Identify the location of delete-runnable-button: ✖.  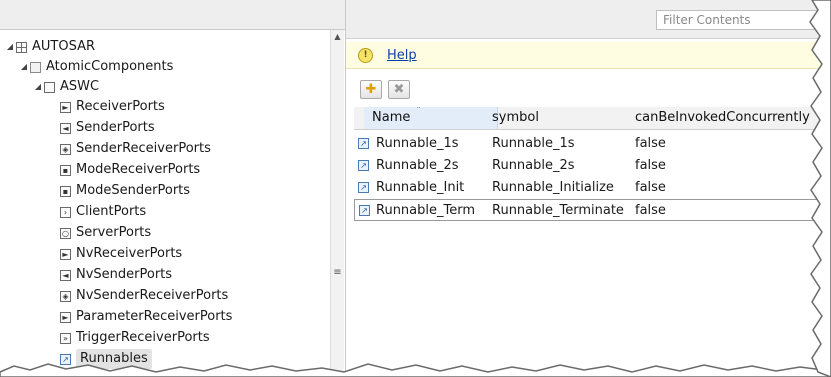
(399, 89).